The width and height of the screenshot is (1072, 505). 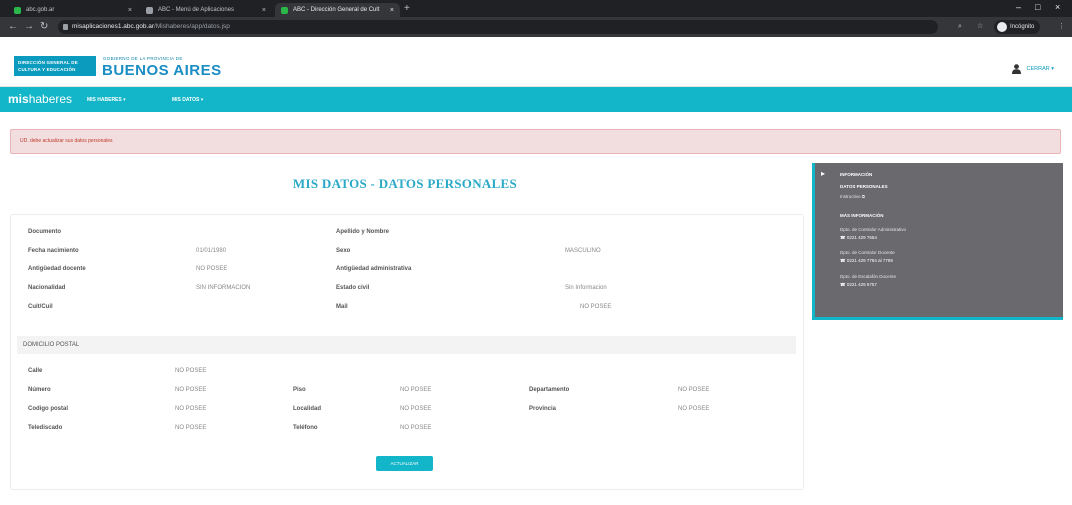 I want to click on new-tab-button: +, so click(x=407, y=9).